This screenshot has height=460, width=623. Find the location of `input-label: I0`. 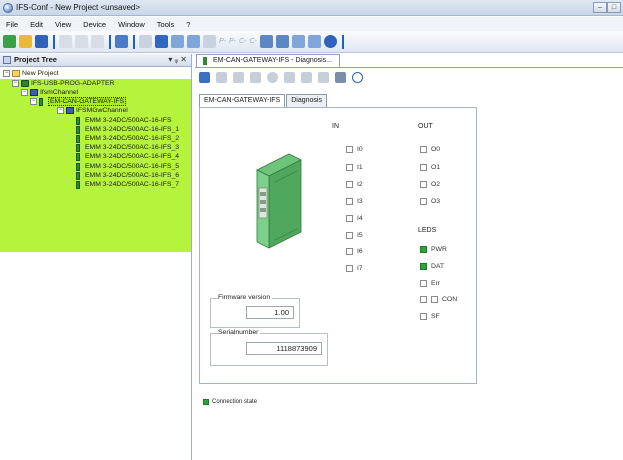

input-label: I0 is located at coordinates (360, 149).